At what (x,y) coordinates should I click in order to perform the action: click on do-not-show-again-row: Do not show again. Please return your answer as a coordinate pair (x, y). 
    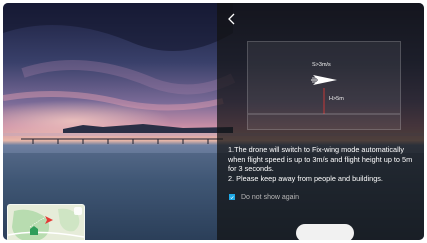
    Looking at the image, I should click on (264, 197).